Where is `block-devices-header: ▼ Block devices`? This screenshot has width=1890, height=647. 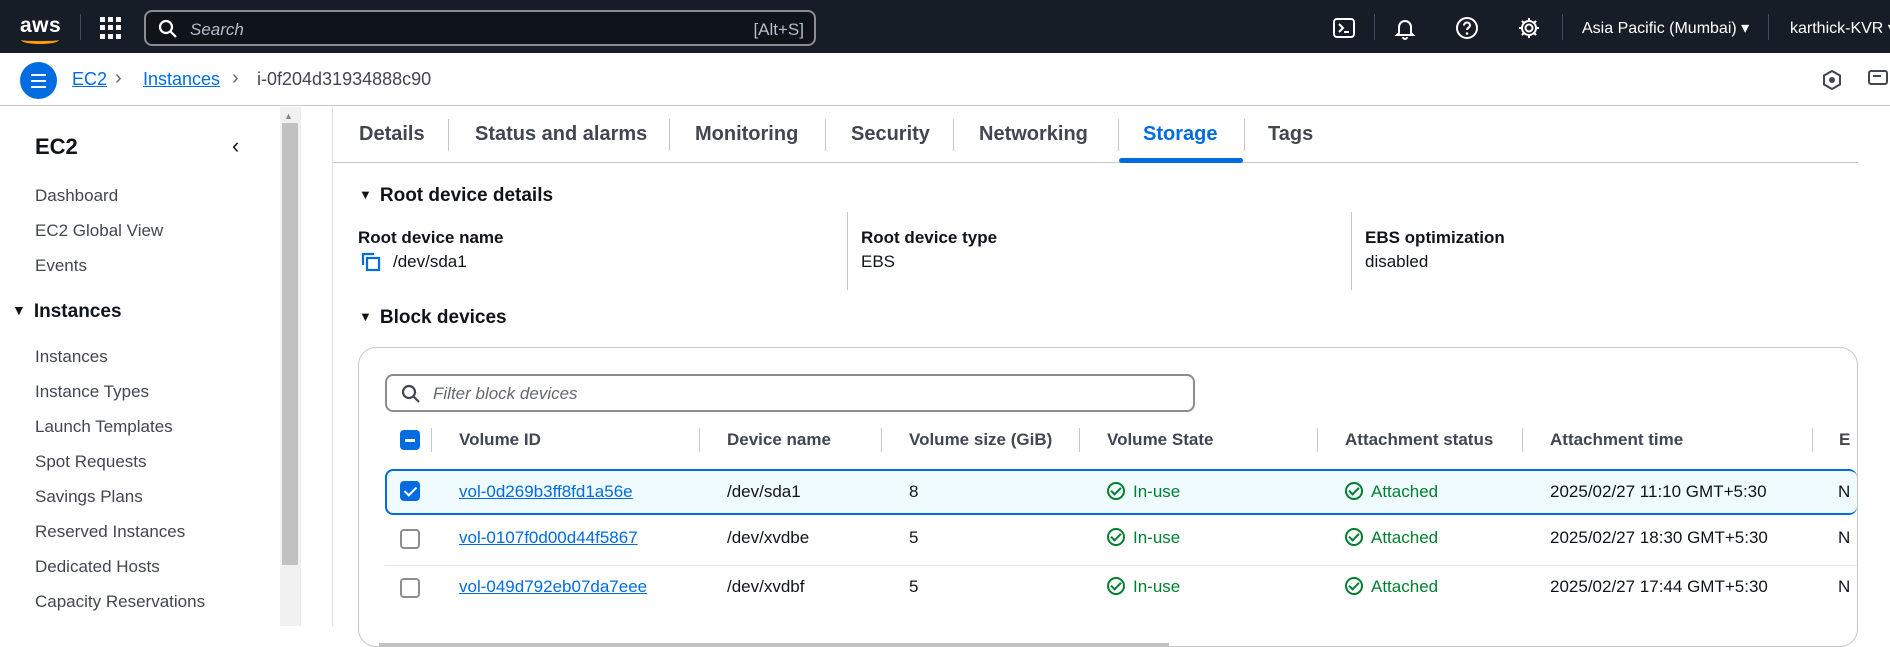
block-devices-header: ▼ Block devices is located at coordinates (433, 318).